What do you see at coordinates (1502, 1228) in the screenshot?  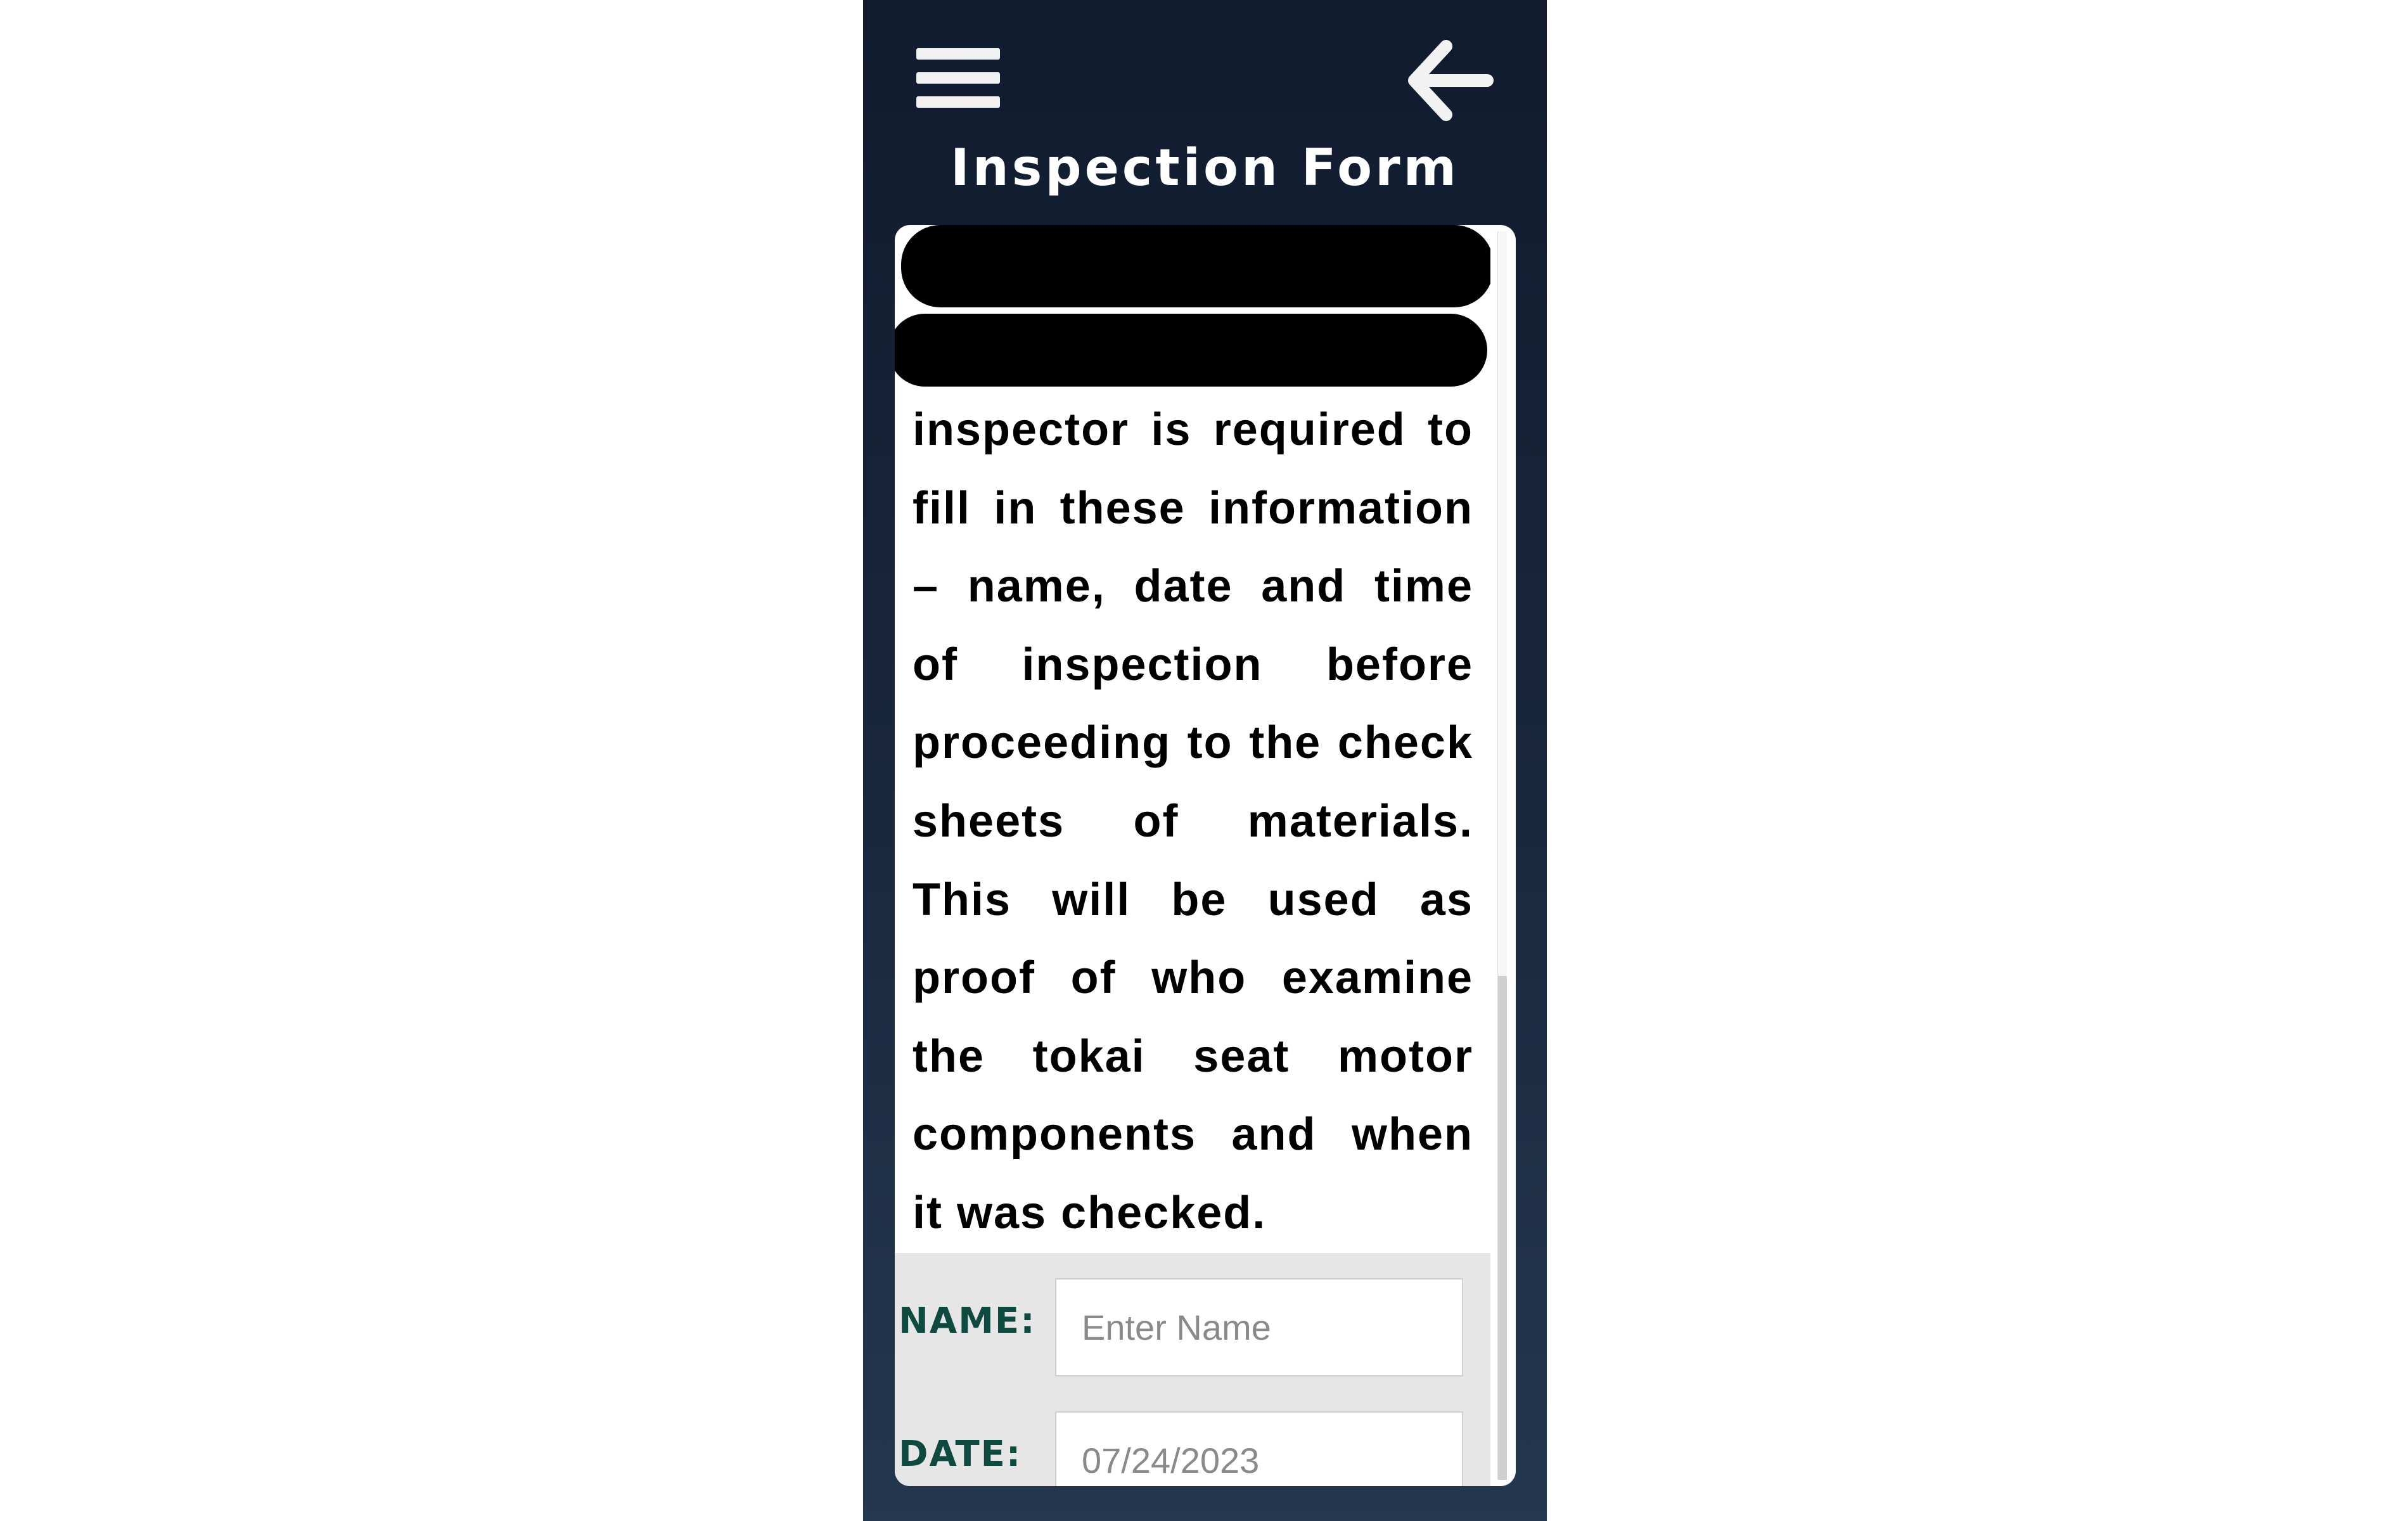 I see `scrollbar-thumb` at bounding box center [1502, 1228].